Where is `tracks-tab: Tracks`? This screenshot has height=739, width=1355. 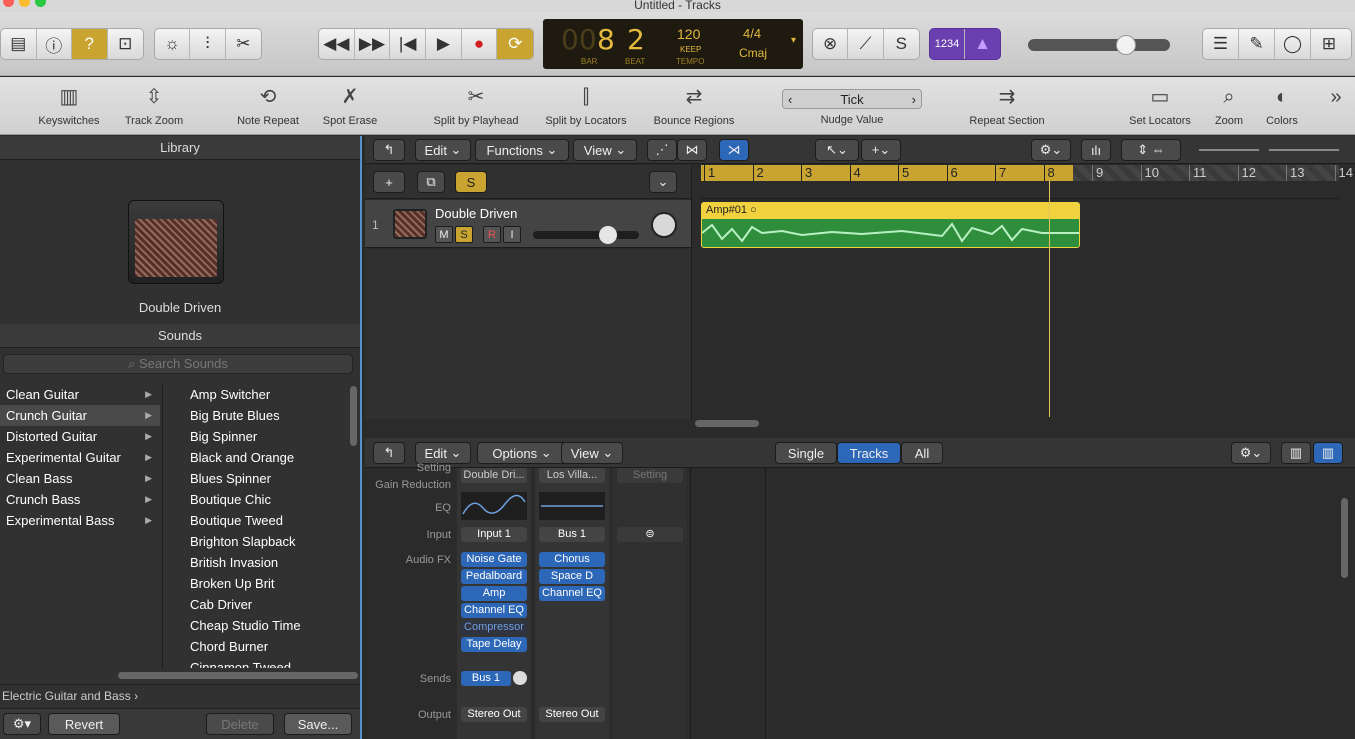
tracks-tab: Tracks is located at coordinates (869, 453).